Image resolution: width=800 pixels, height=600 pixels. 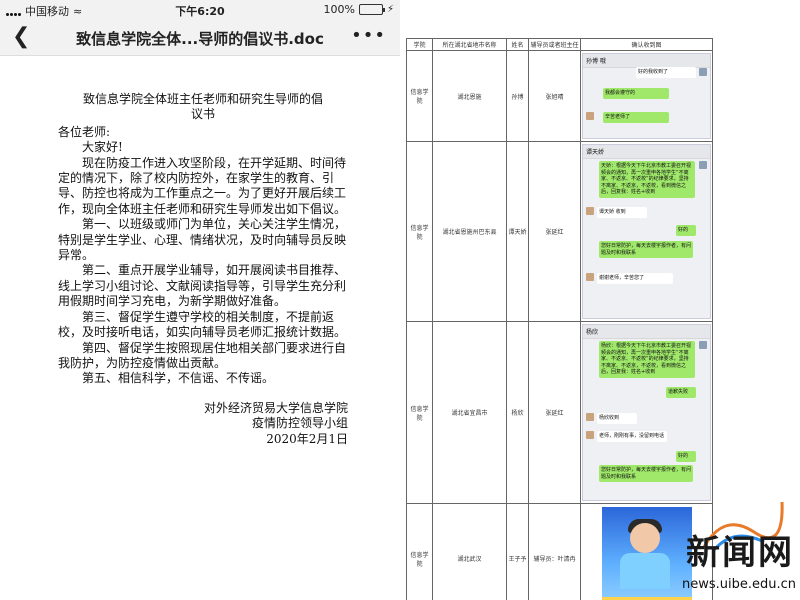 I want to click on doc-salutation: 各位老师:, so click(x=84, y=131).